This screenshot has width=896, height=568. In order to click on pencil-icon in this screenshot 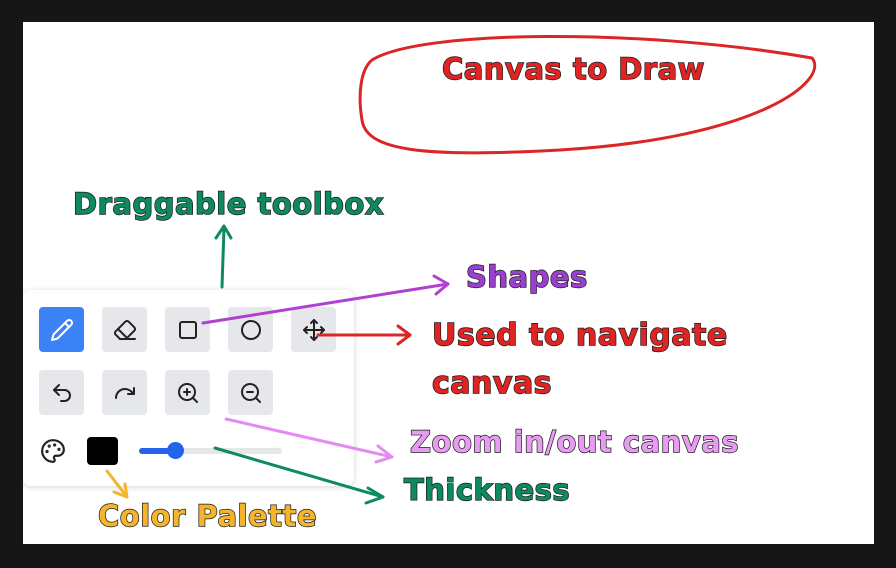, I will do `click(61, 329)`.